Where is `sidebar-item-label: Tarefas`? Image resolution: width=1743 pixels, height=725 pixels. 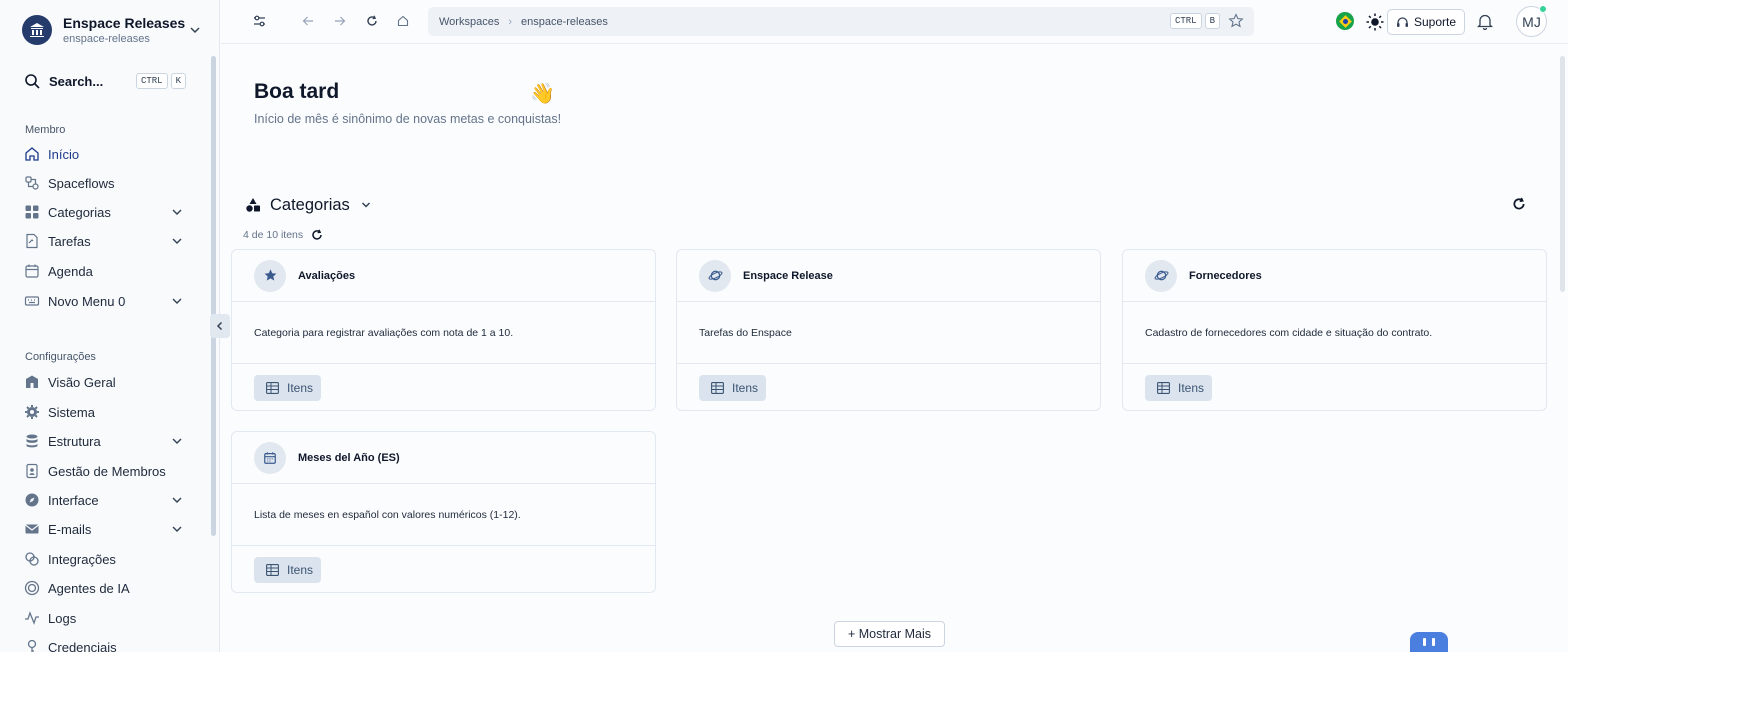
sidebar-item-label: Tarefas is located at coordinates (69, 241).